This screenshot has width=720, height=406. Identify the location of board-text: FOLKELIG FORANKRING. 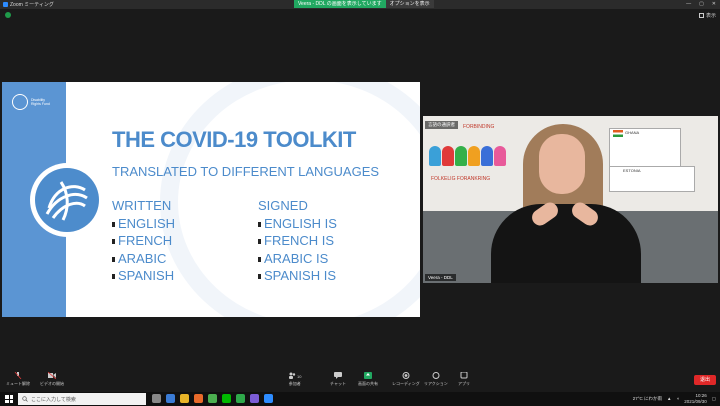
(461, 179).